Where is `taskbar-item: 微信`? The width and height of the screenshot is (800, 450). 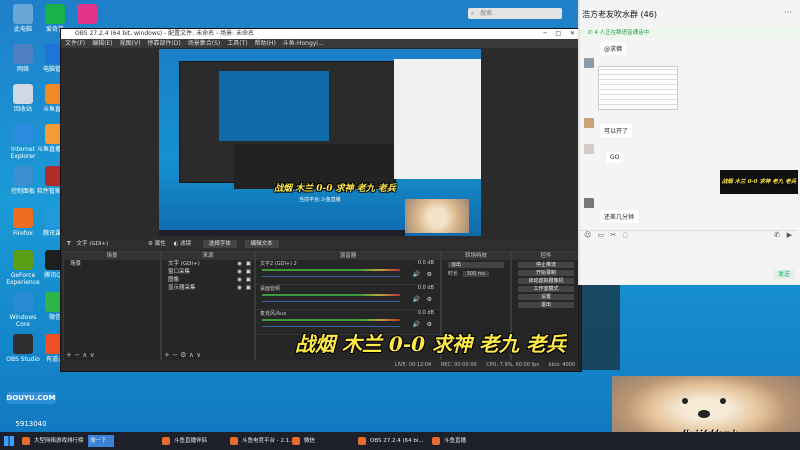 taskbar-item: 微信 is located at coordinates (327, 441).